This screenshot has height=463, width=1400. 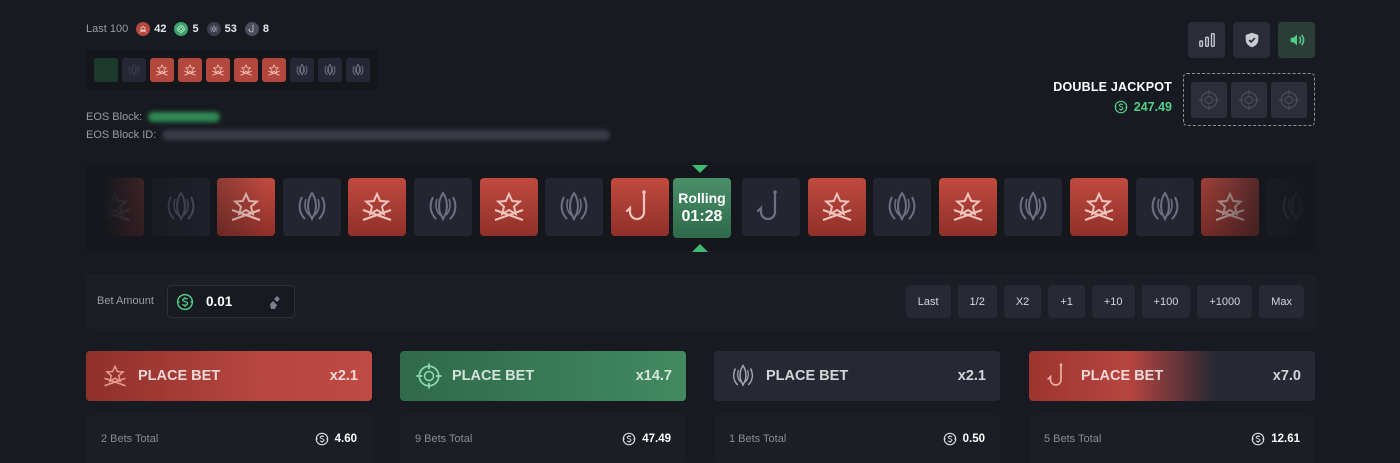 I want to click on bet-column-ct: PLACE BET x2.1 1 Bets Total 0.50, so click(x=857, y=407).